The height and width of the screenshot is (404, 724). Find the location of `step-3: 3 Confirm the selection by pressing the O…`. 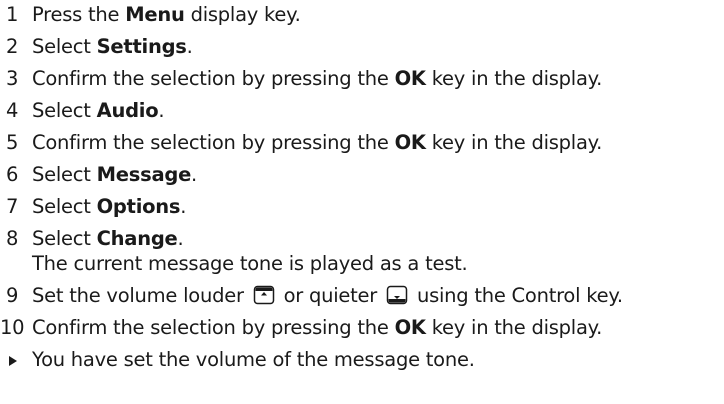

step-3: 3 Confirm the selection by pressing the O… is located at coordinates (301, 79).